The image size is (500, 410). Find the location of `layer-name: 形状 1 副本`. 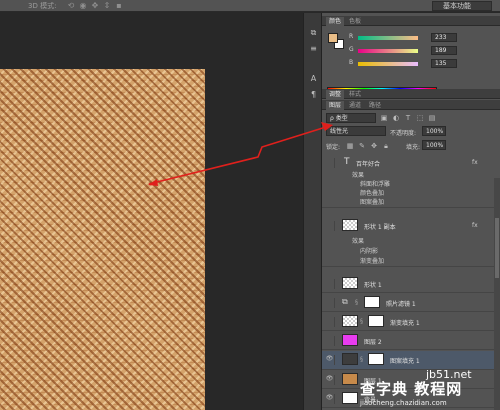

layer-name: 形状 1 副本 is located at coordinates (380, 226).